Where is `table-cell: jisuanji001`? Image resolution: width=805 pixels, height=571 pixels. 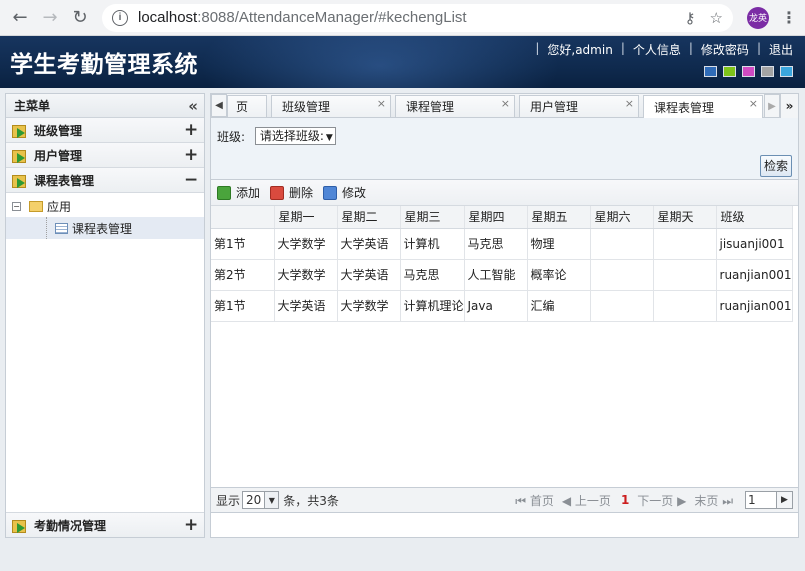
table-cell: jisuanji001 is located at coordinates (754, 244).